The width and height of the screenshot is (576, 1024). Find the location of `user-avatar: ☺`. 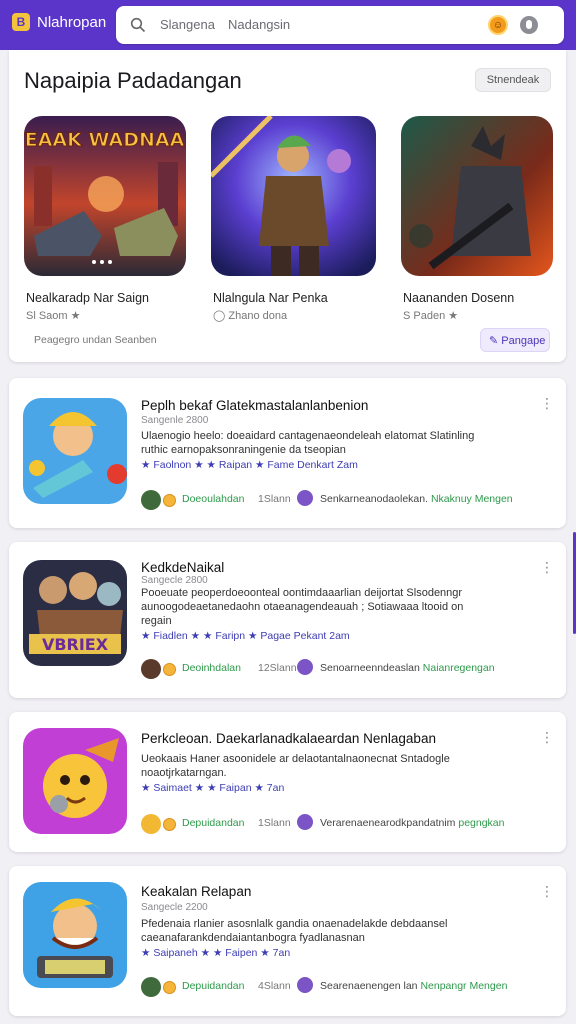

user-avatar: ☺ is located at coordinates (498, 25).